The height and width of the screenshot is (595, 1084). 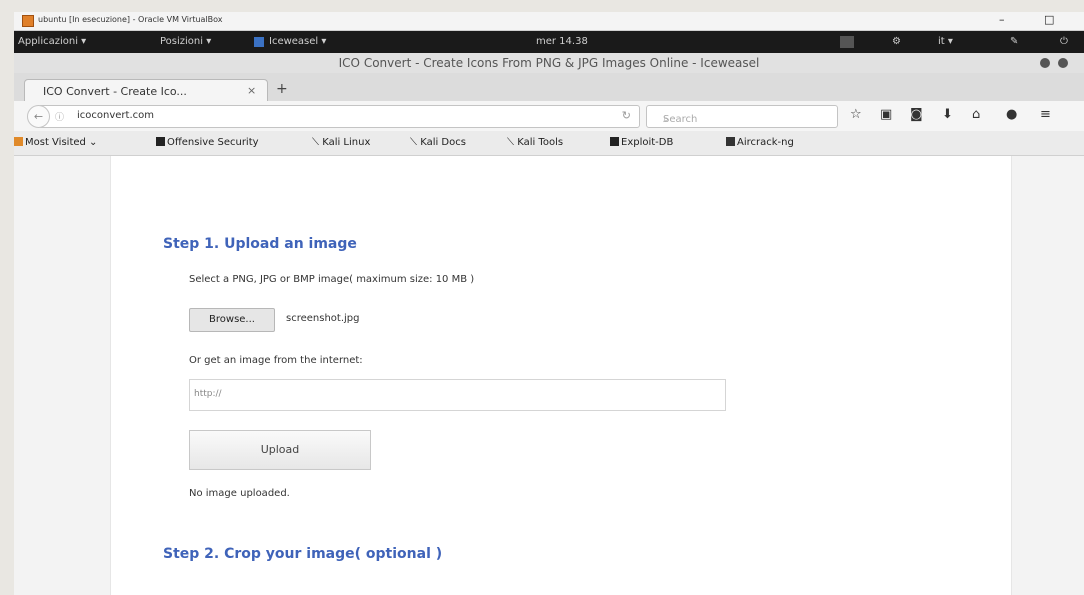 What do you see at coordinates (260, 244) in the screenshot?
I see `step1-heading: Step 1. Upload an image` at bounding box center [260, 244].